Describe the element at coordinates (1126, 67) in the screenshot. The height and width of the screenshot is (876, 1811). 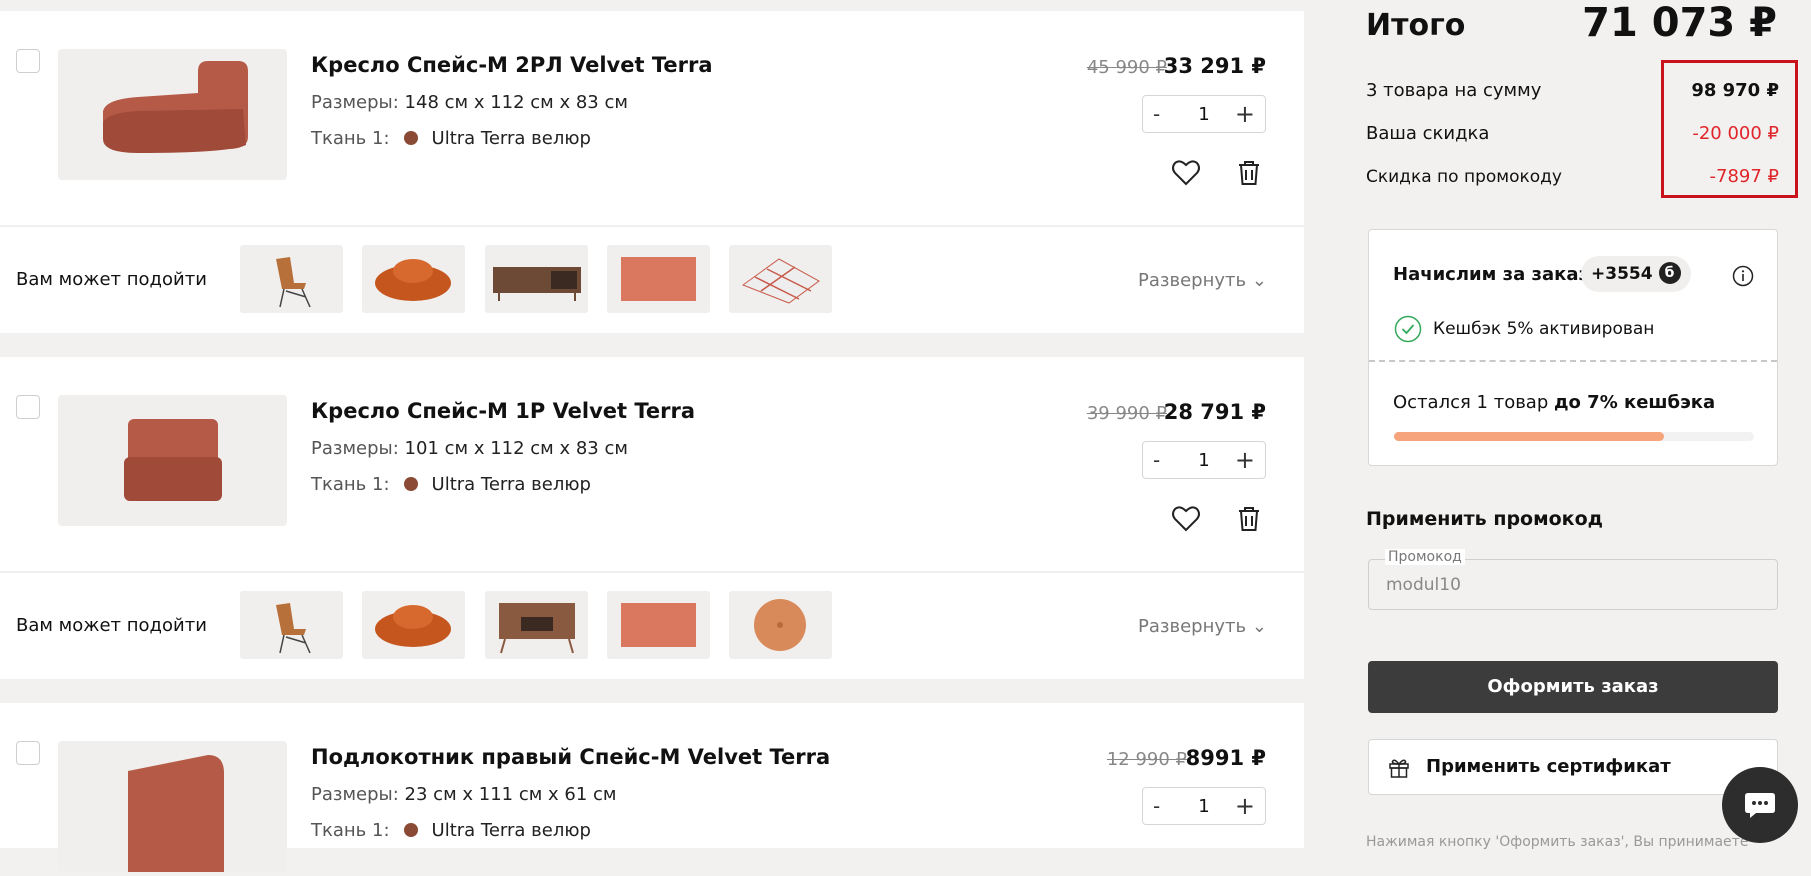
I see `old-price: 45 990 ₽` at that location.